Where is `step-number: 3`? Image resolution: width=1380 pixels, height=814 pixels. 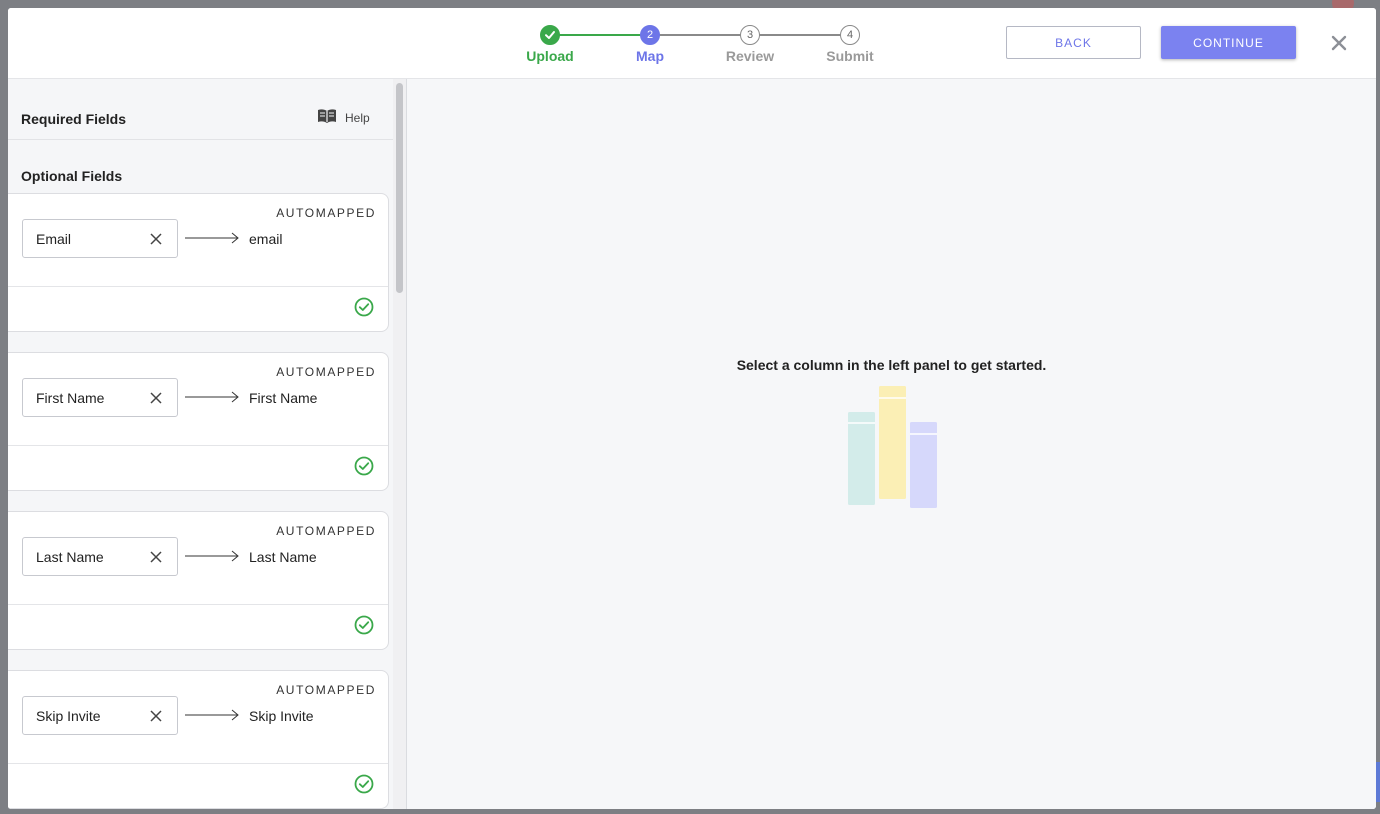
step-number: 3 is located at coordinates (750, 35).